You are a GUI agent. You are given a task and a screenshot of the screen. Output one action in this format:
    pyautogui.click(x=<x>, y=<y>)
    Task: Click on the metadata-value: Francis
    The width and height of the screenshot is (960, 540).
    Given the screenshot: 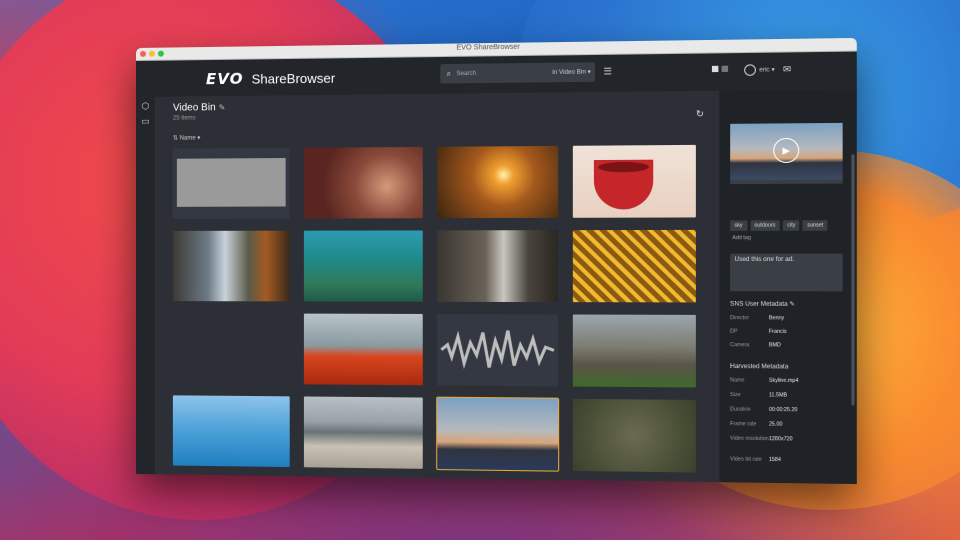 What is the action you would take?
    pyautogui.click(x=778, y=332)
    